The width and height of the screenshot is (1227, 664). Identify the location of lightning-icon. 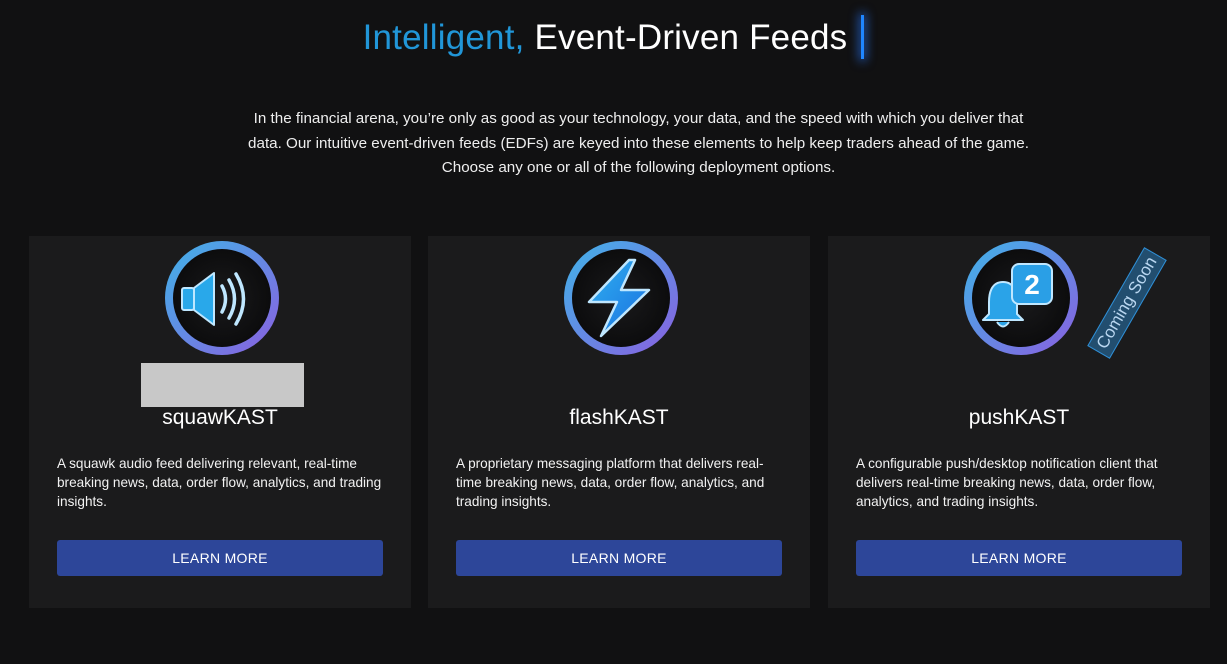
(621, 298).